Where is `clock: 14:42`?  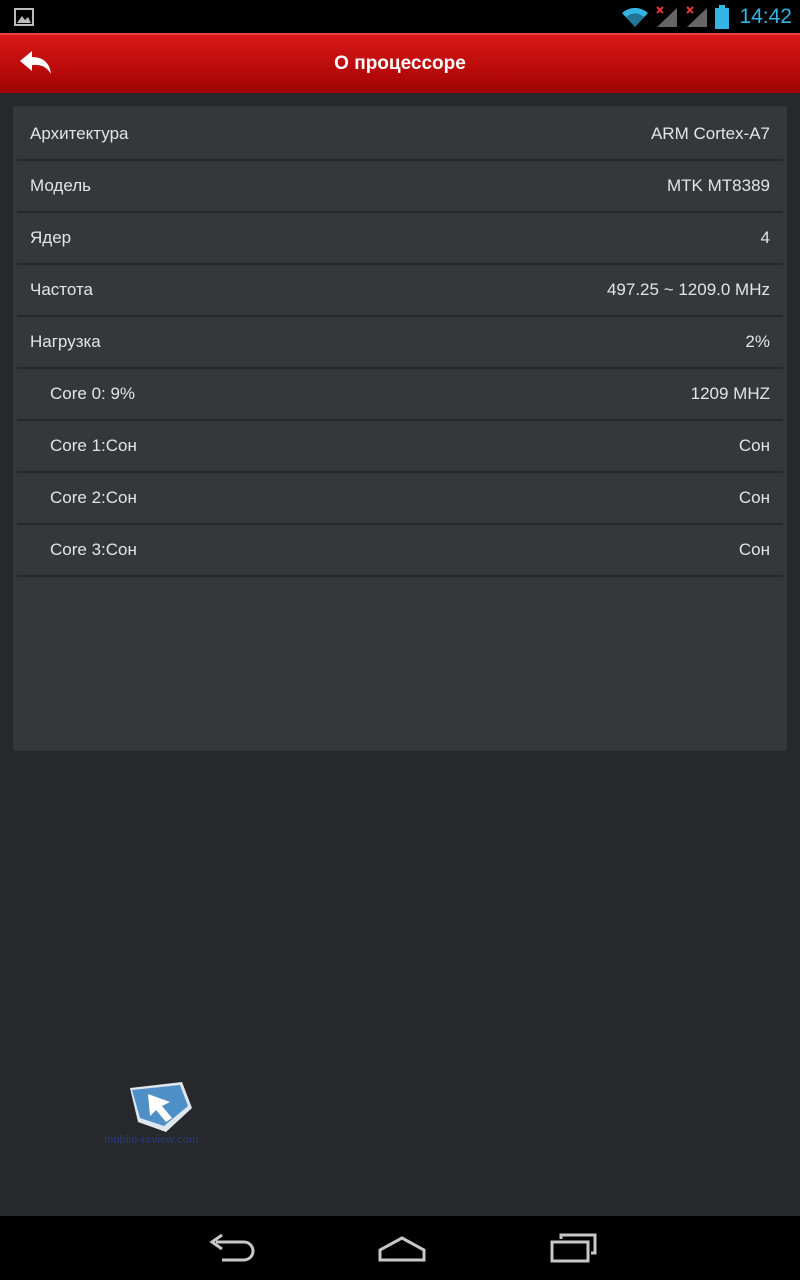
clock: 14:42 is located at coordinates (765, 16).